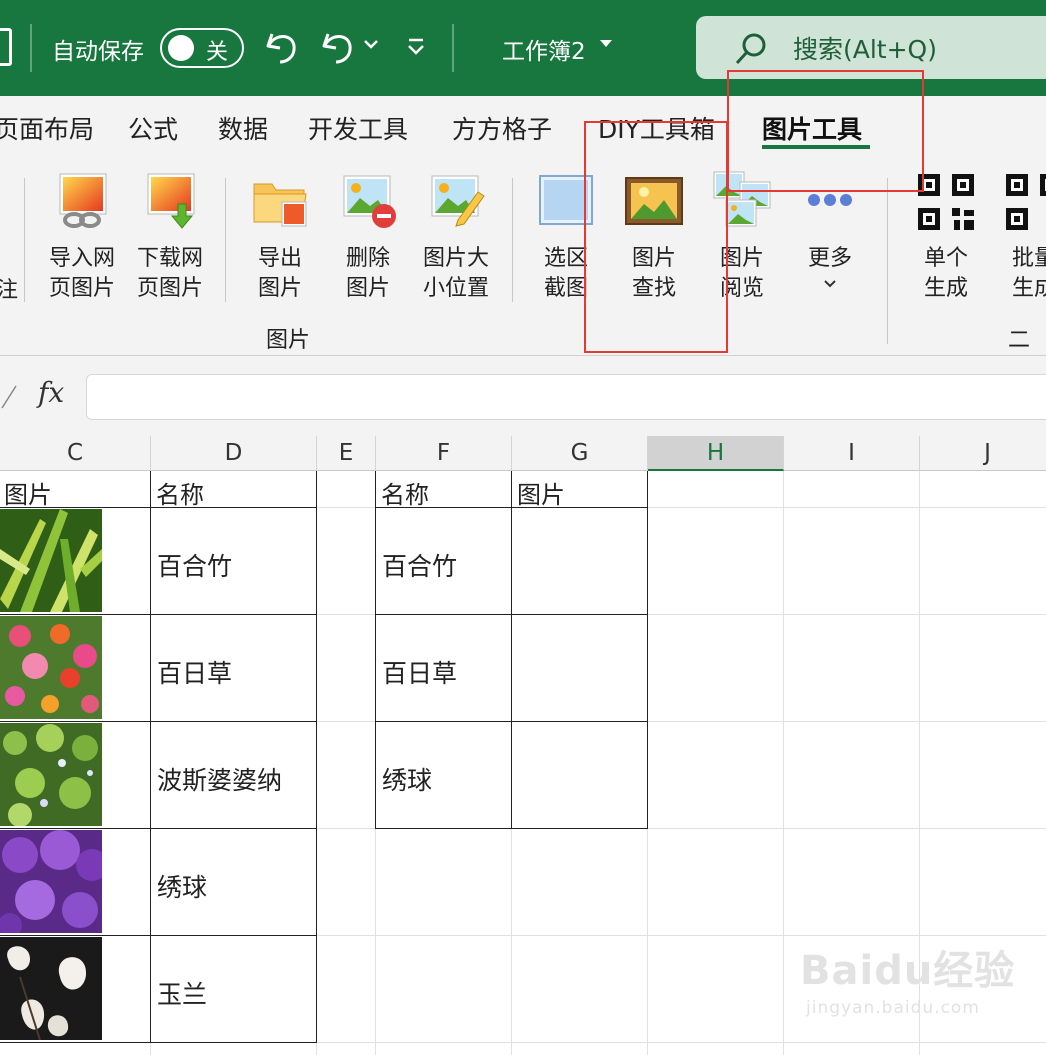 The image size is (1046, 1055). What do you see at coordinates (279, 273) in the screenshot?
I see `button-label: 导出 图片` at bounding box center [279, 273].